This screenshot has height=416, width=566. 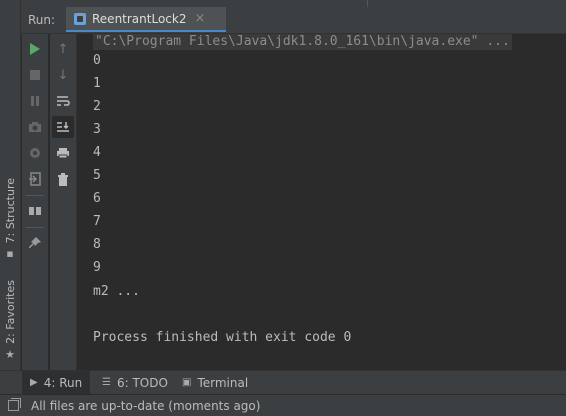 What do you see at coordinates (97, 129) in the screenshot?
I see `output-line: 3` at bounding box center [97, 129].